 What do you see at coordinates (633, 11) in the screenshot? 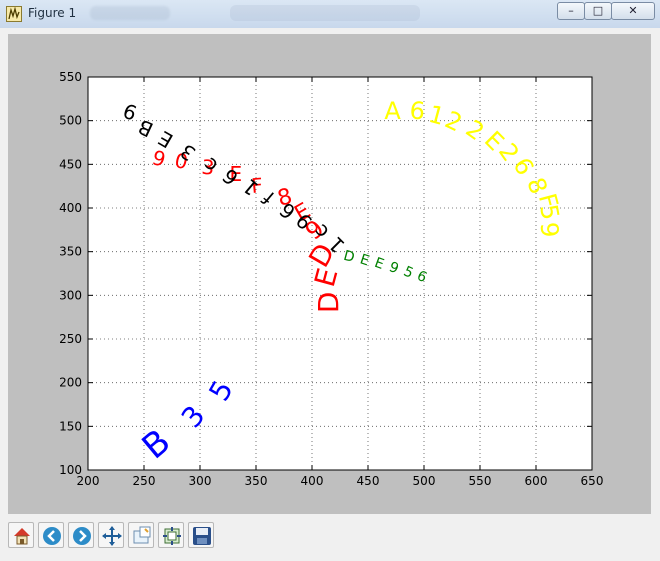
I see `close-button: ✕` at bounding box center [633, 11].